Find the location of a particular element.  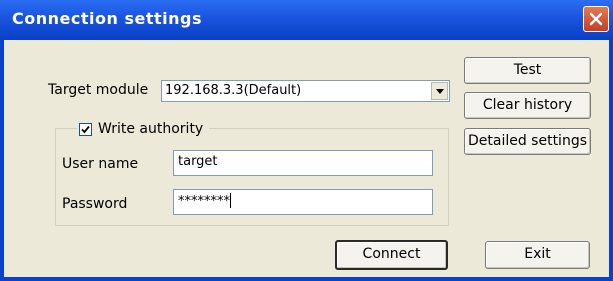

password-field: ******** is located at coordinates (303, 202).